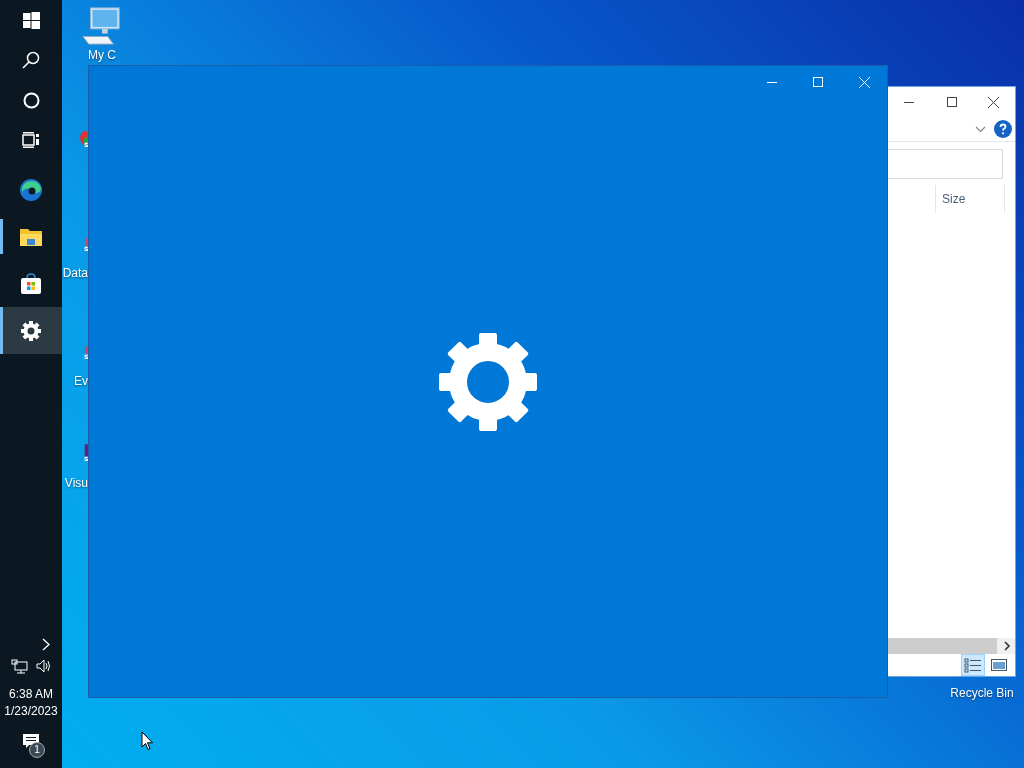  What do you see at coordinates (102, 26) in the screenshot?
I see `computer-icon` at bounding box center [102, 26].